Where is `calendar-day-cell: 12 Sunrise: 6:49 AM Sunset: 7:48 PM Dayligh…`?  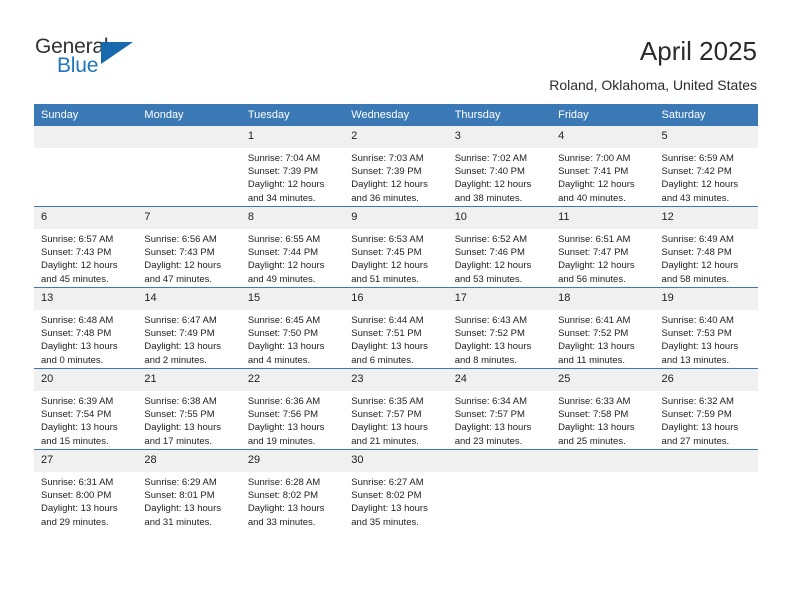
calendar-day-cell: 12 Sunrise: 6:49 AM Sunset: 7:48 PM Dayligh… is located at coordinates (706, 247).